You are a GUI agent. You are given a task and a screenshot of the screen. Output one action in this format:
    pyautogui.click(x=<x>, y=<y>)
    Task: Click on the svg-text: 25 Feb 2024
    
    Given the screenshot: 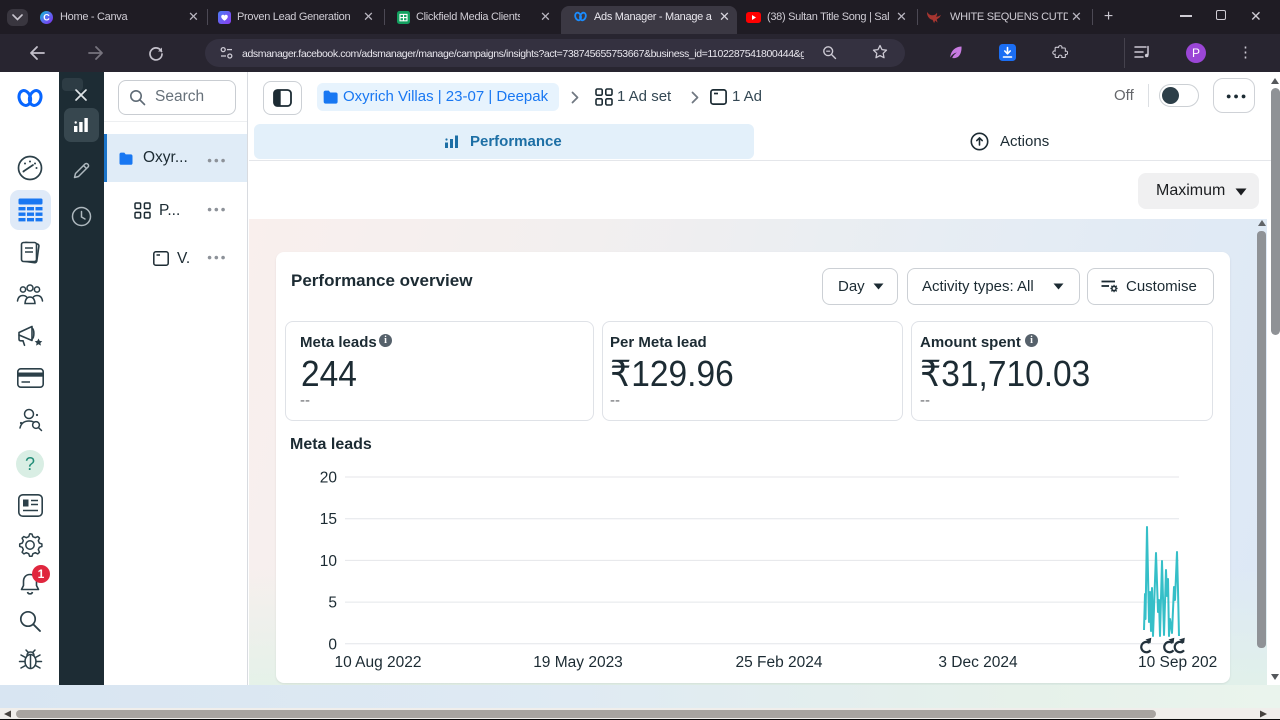 What is the action you would take?
    pyautogui.click(x=778, y=662)
    